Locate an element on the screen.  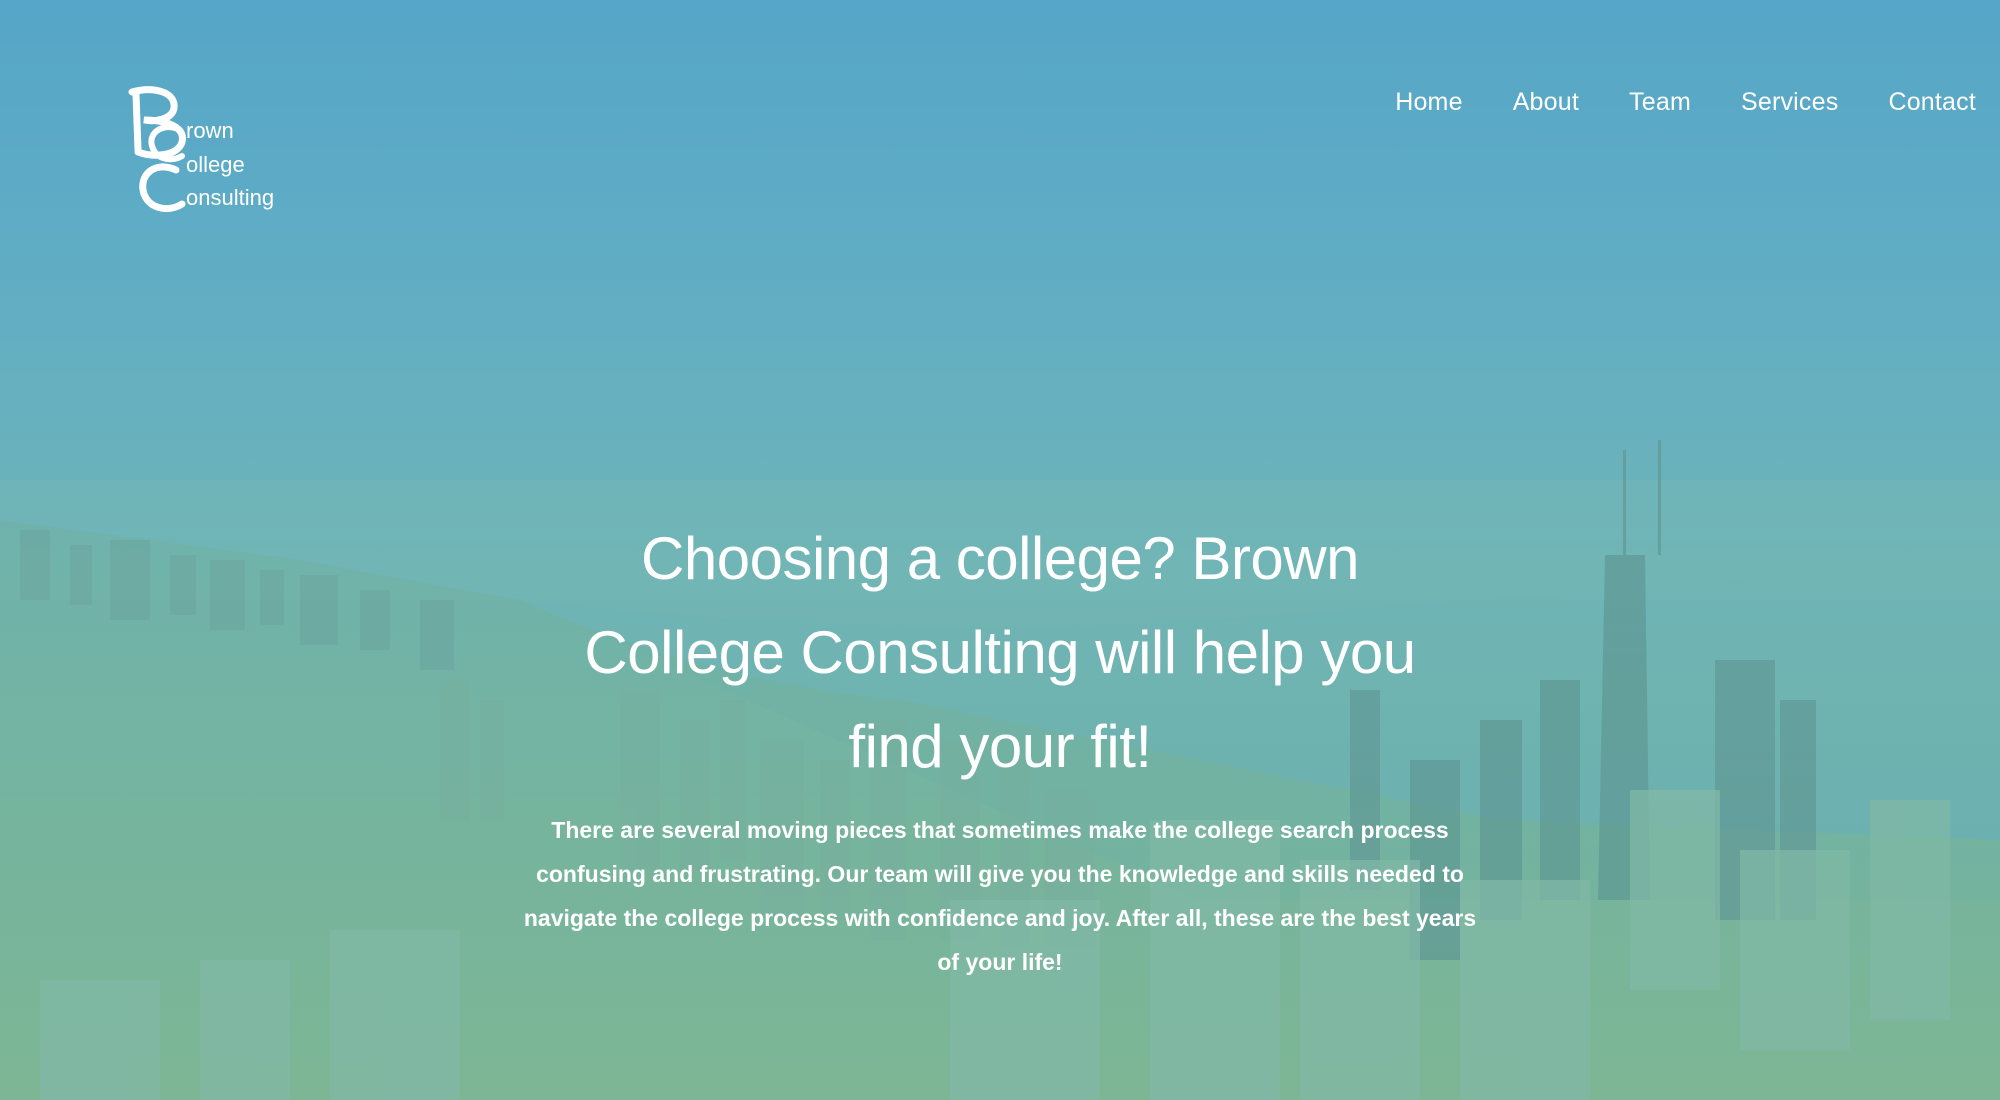
nav-contact: Contact is located at coordinates (1932, 102).